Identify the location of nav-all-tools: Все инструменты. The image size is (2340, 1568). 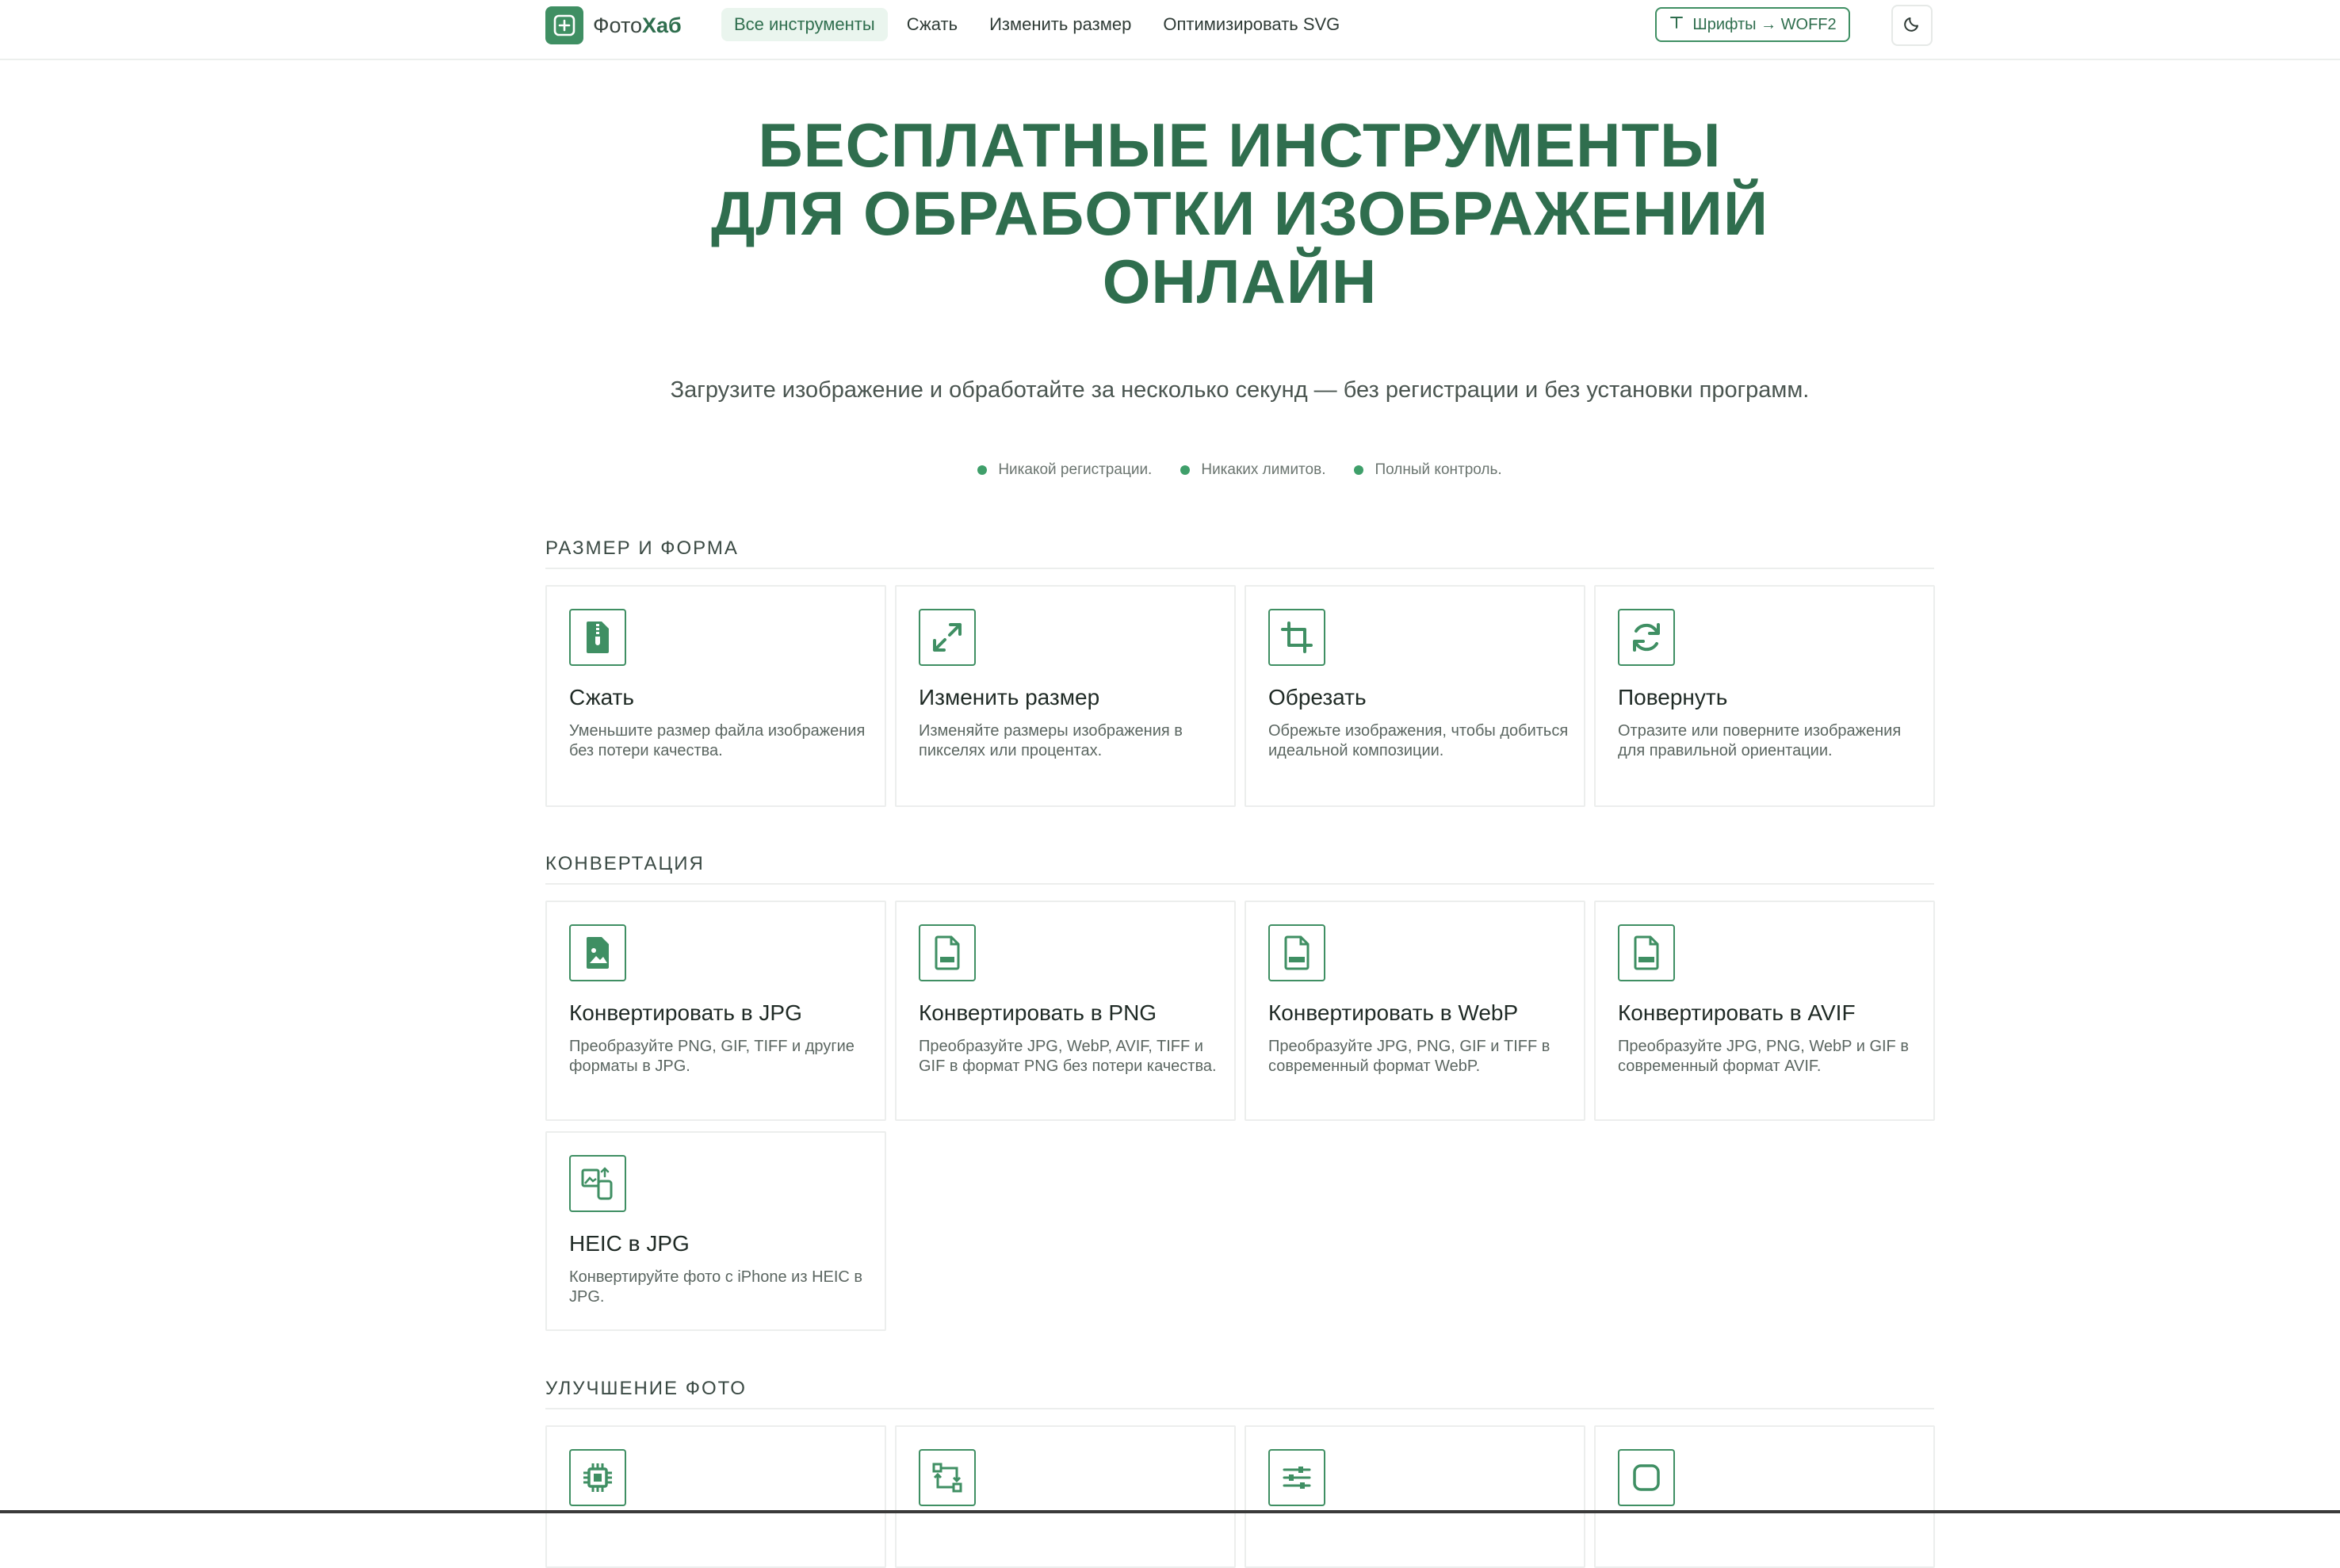
(804, 24).